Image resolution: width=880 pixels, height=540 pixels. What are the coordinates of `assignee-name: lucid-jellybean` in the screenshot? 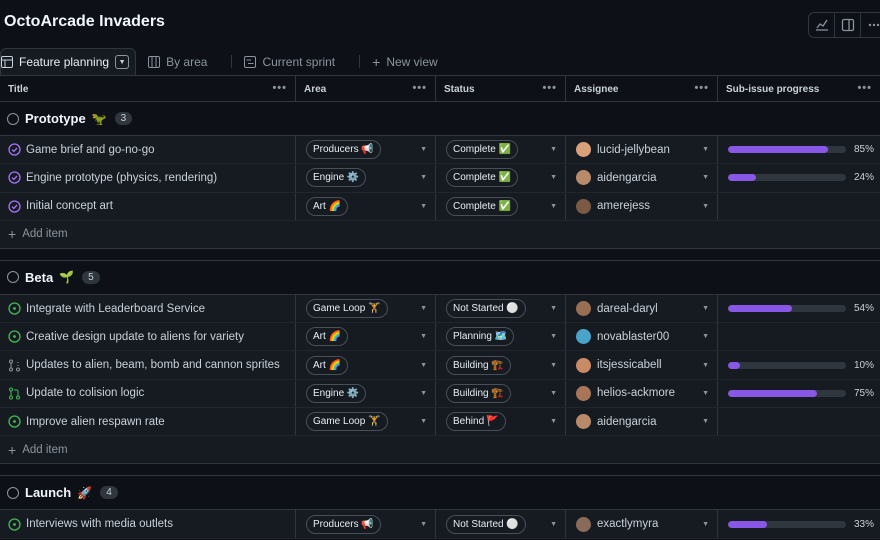 It's located at (633, 150).